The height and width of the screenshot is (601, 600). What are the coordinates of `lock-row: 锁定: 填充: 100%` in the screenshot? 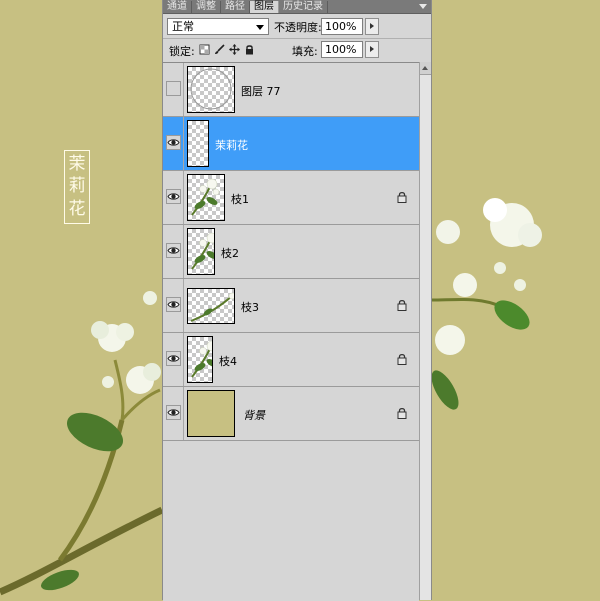 It's located at (297, 50).